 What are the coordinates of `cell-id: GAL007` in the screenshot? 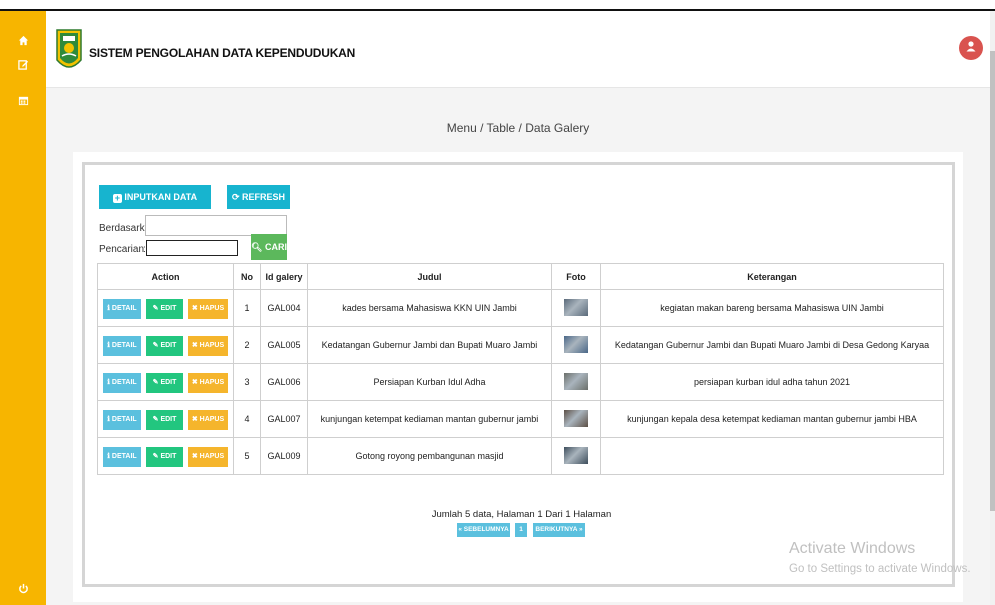 It's located at (284, 419).